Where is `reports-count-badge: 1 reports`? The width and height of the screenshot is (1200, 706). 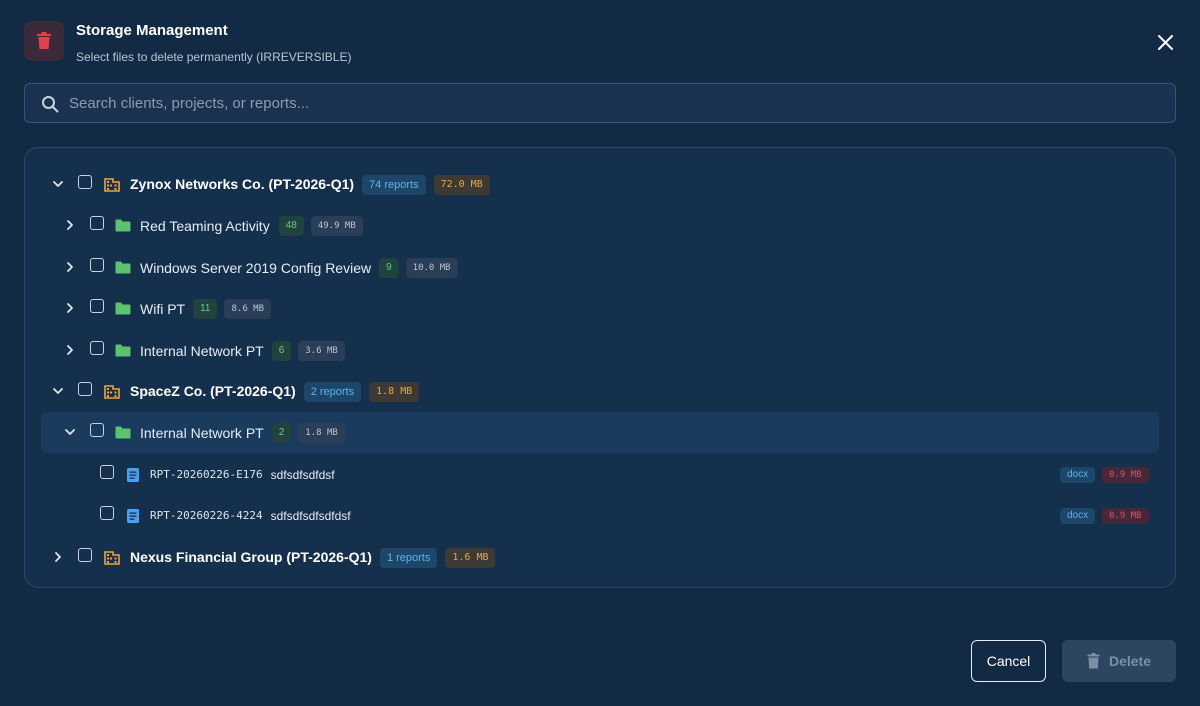
reports-count-badge: 1 reports is located at coordinates (408, 557).